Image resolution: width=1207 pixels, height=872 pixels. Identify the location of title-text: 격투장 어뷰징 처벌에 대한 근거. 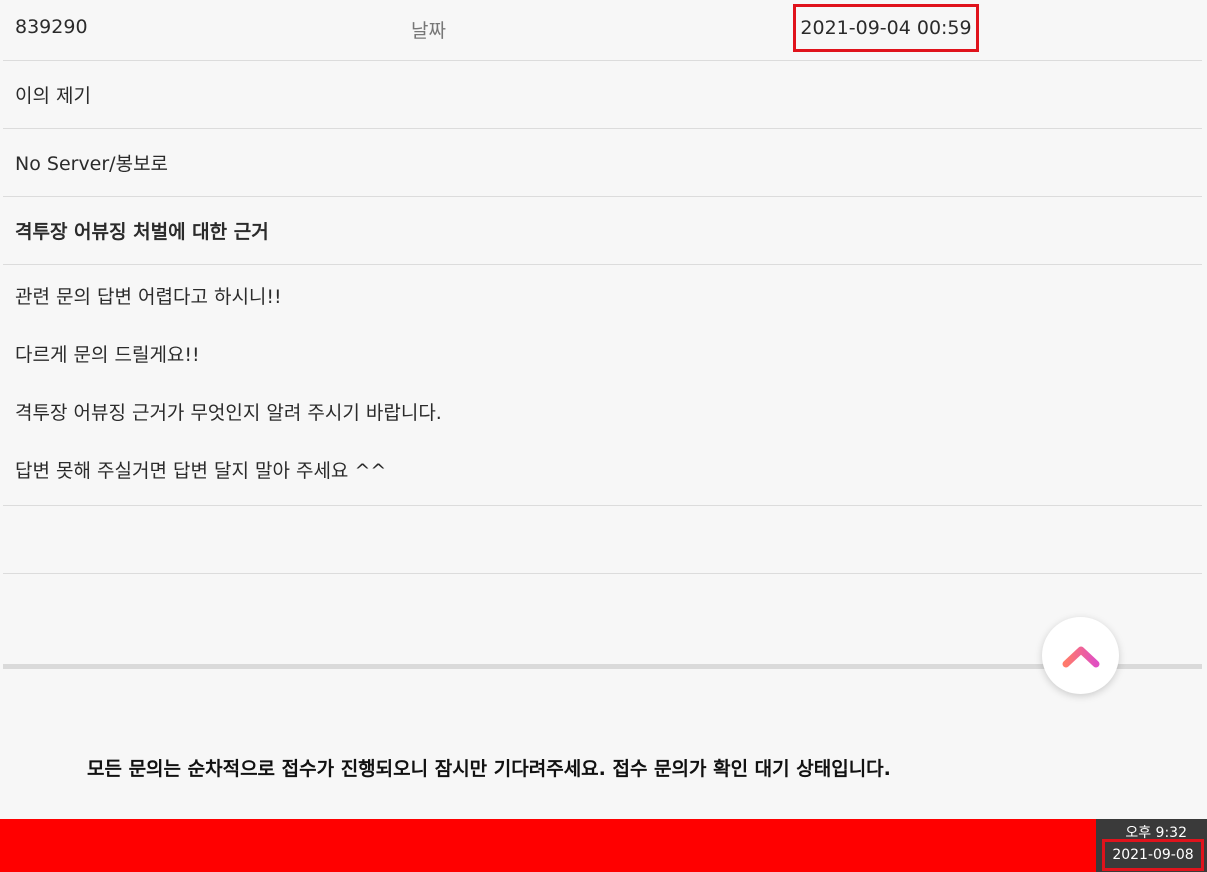
(142, 232).